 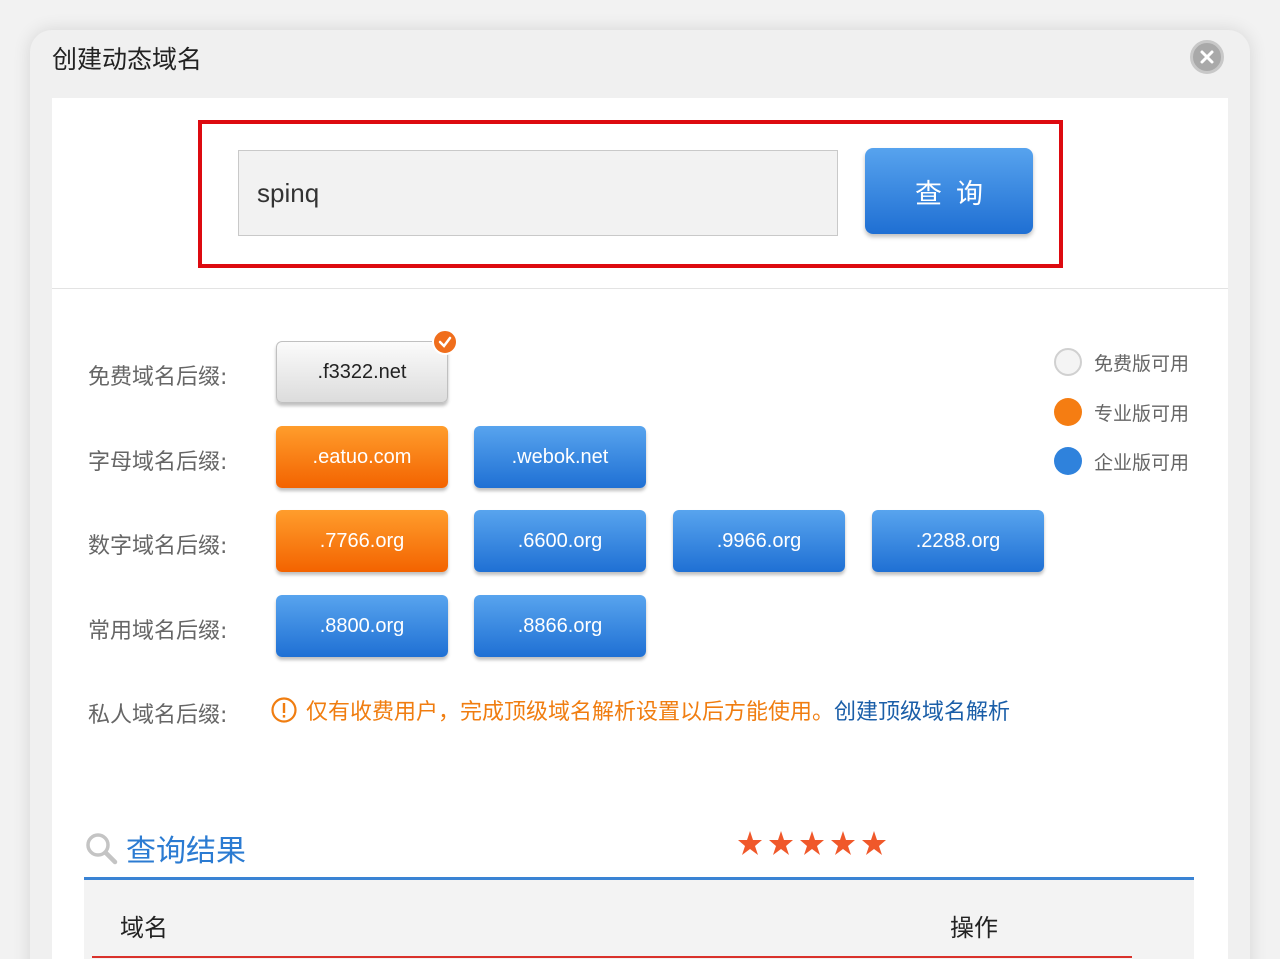 I want to click on suffix-6600-org: .6600.org, so click(x=560, y=541).